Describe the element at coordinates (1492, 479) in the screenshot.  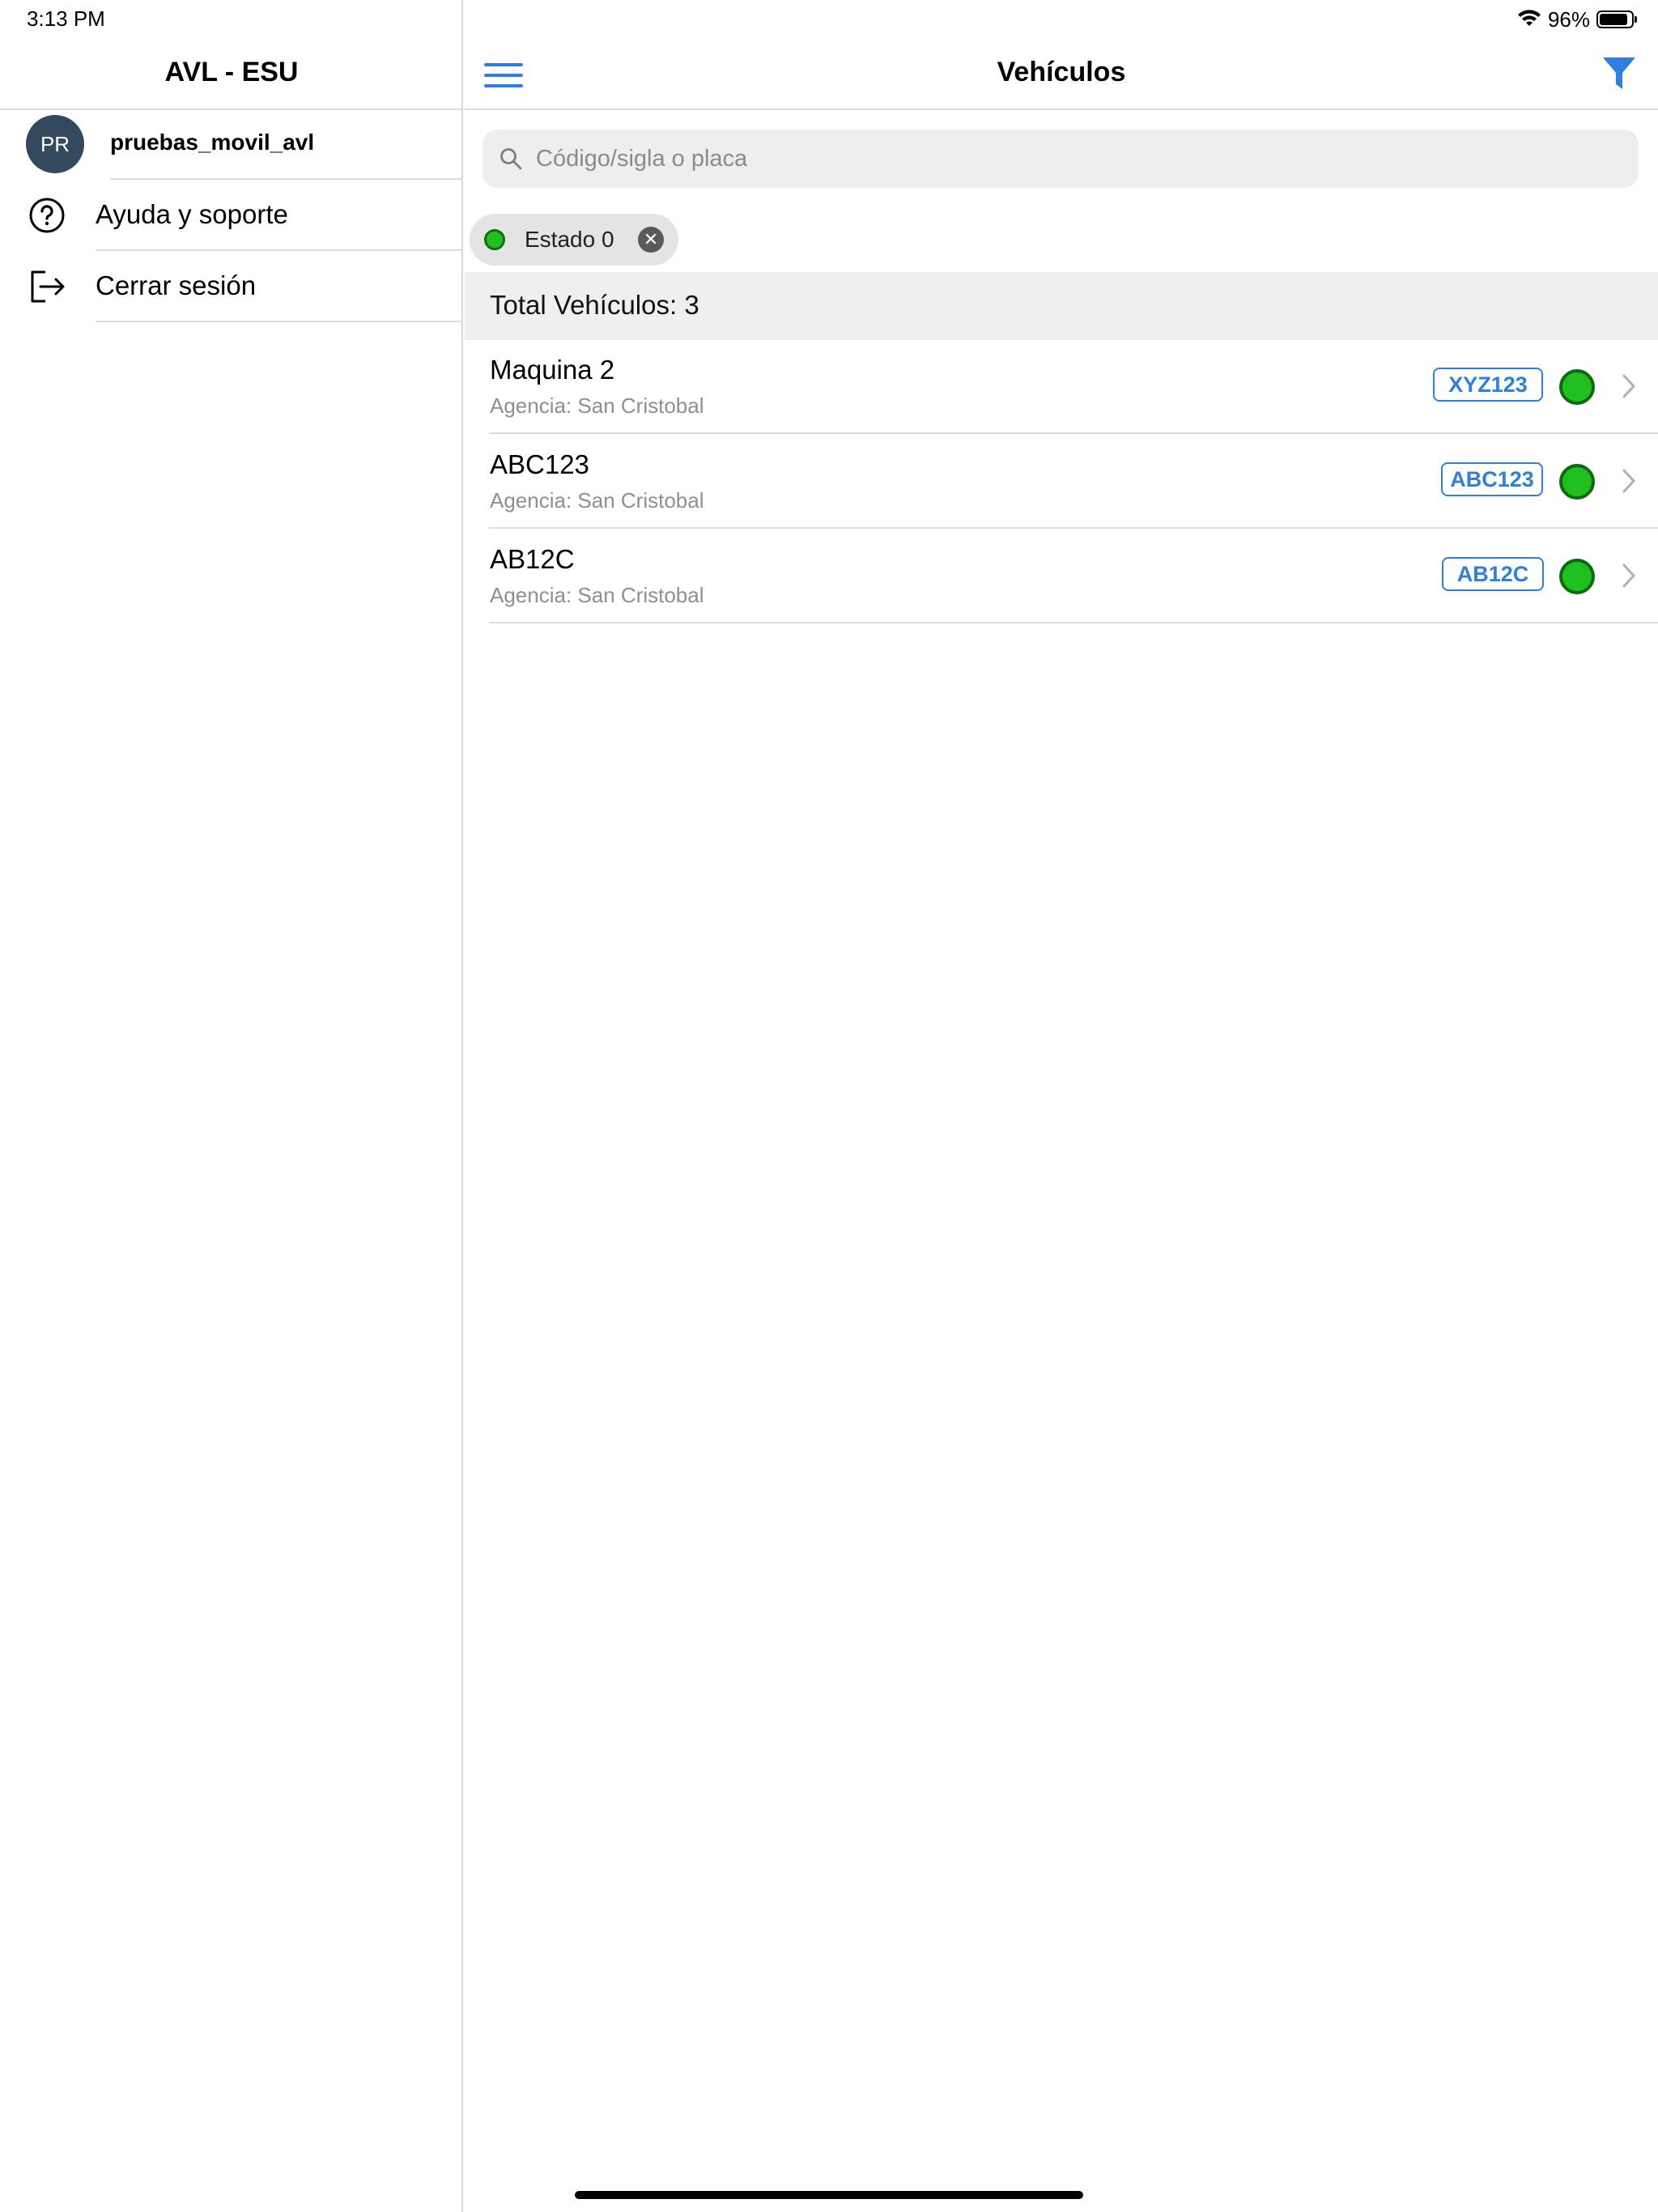
I see `plate-badge: ABC123` at that location.